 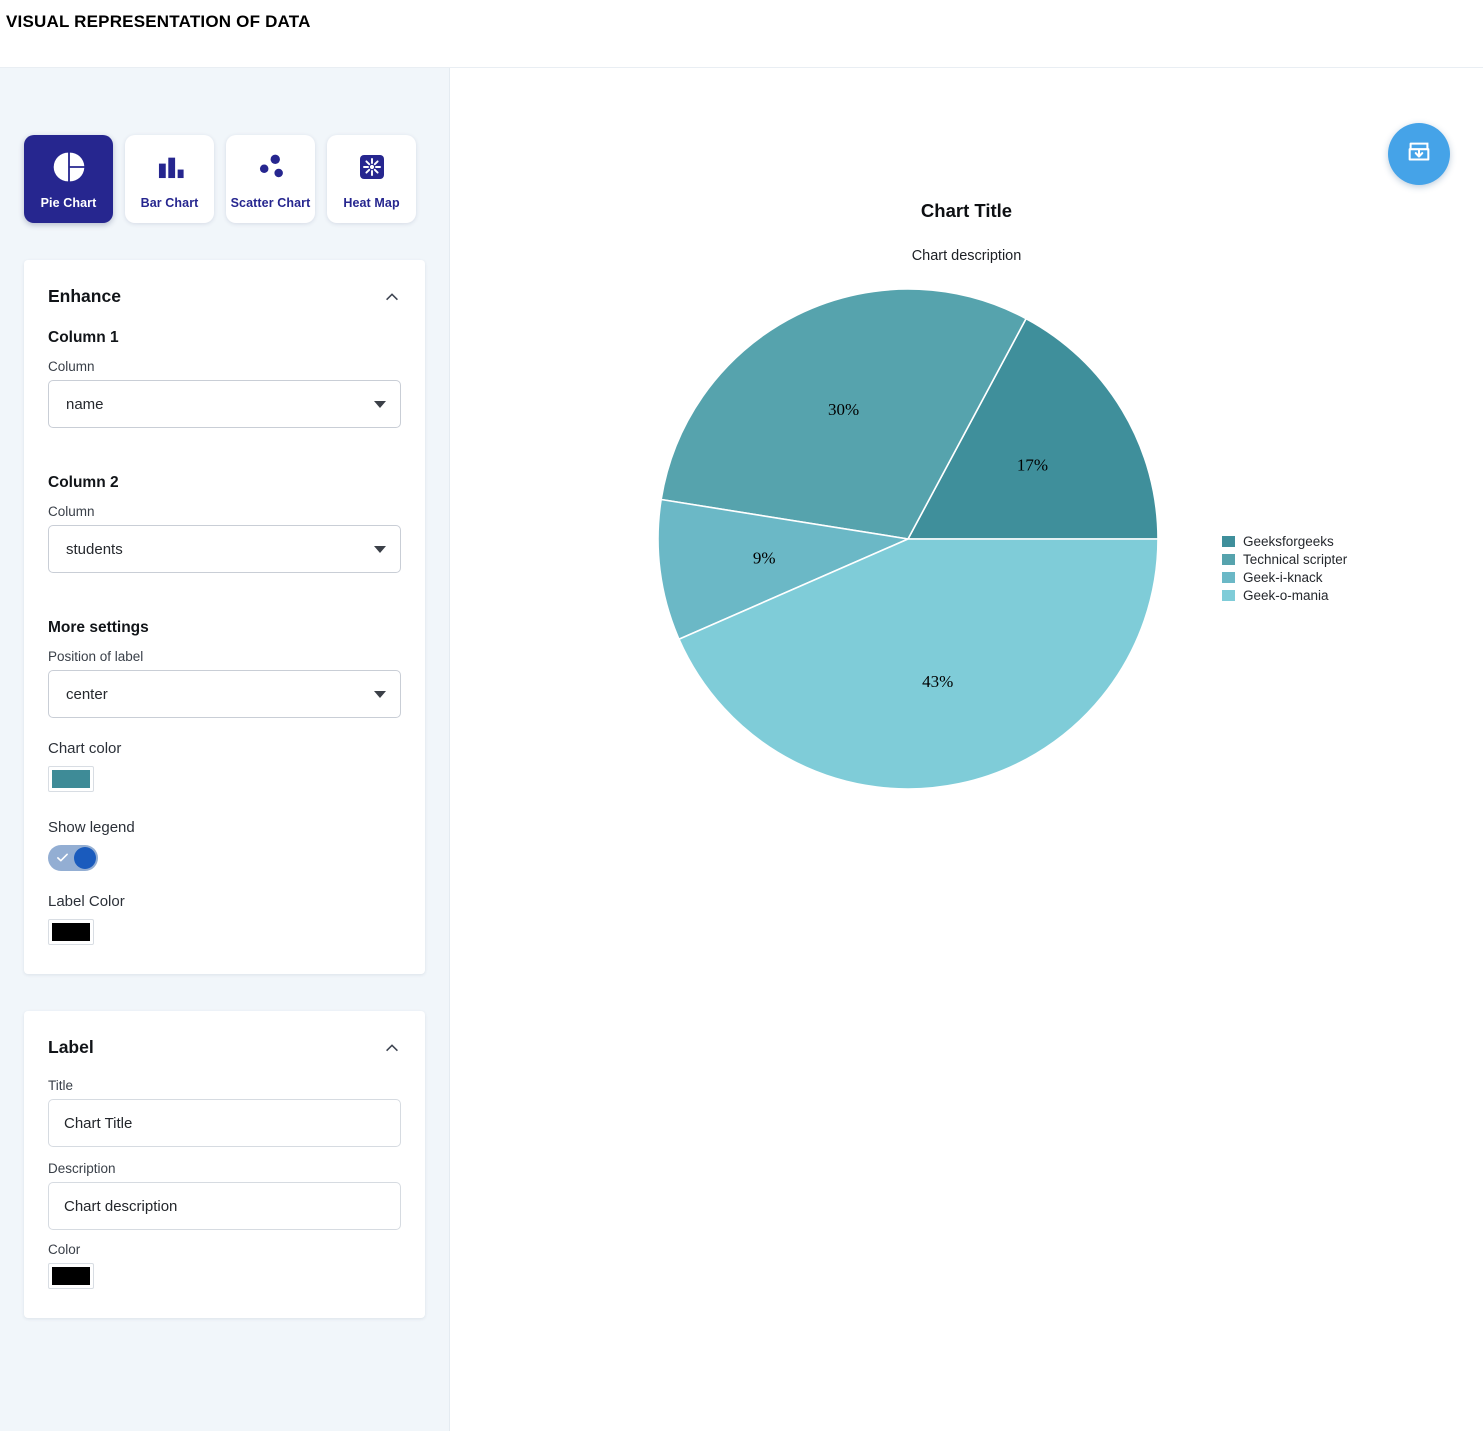 What do you see at coordinates (71, 1047) in the screenshot?
I see `label-panel-title: Label` at bounding box center [71, 1047].